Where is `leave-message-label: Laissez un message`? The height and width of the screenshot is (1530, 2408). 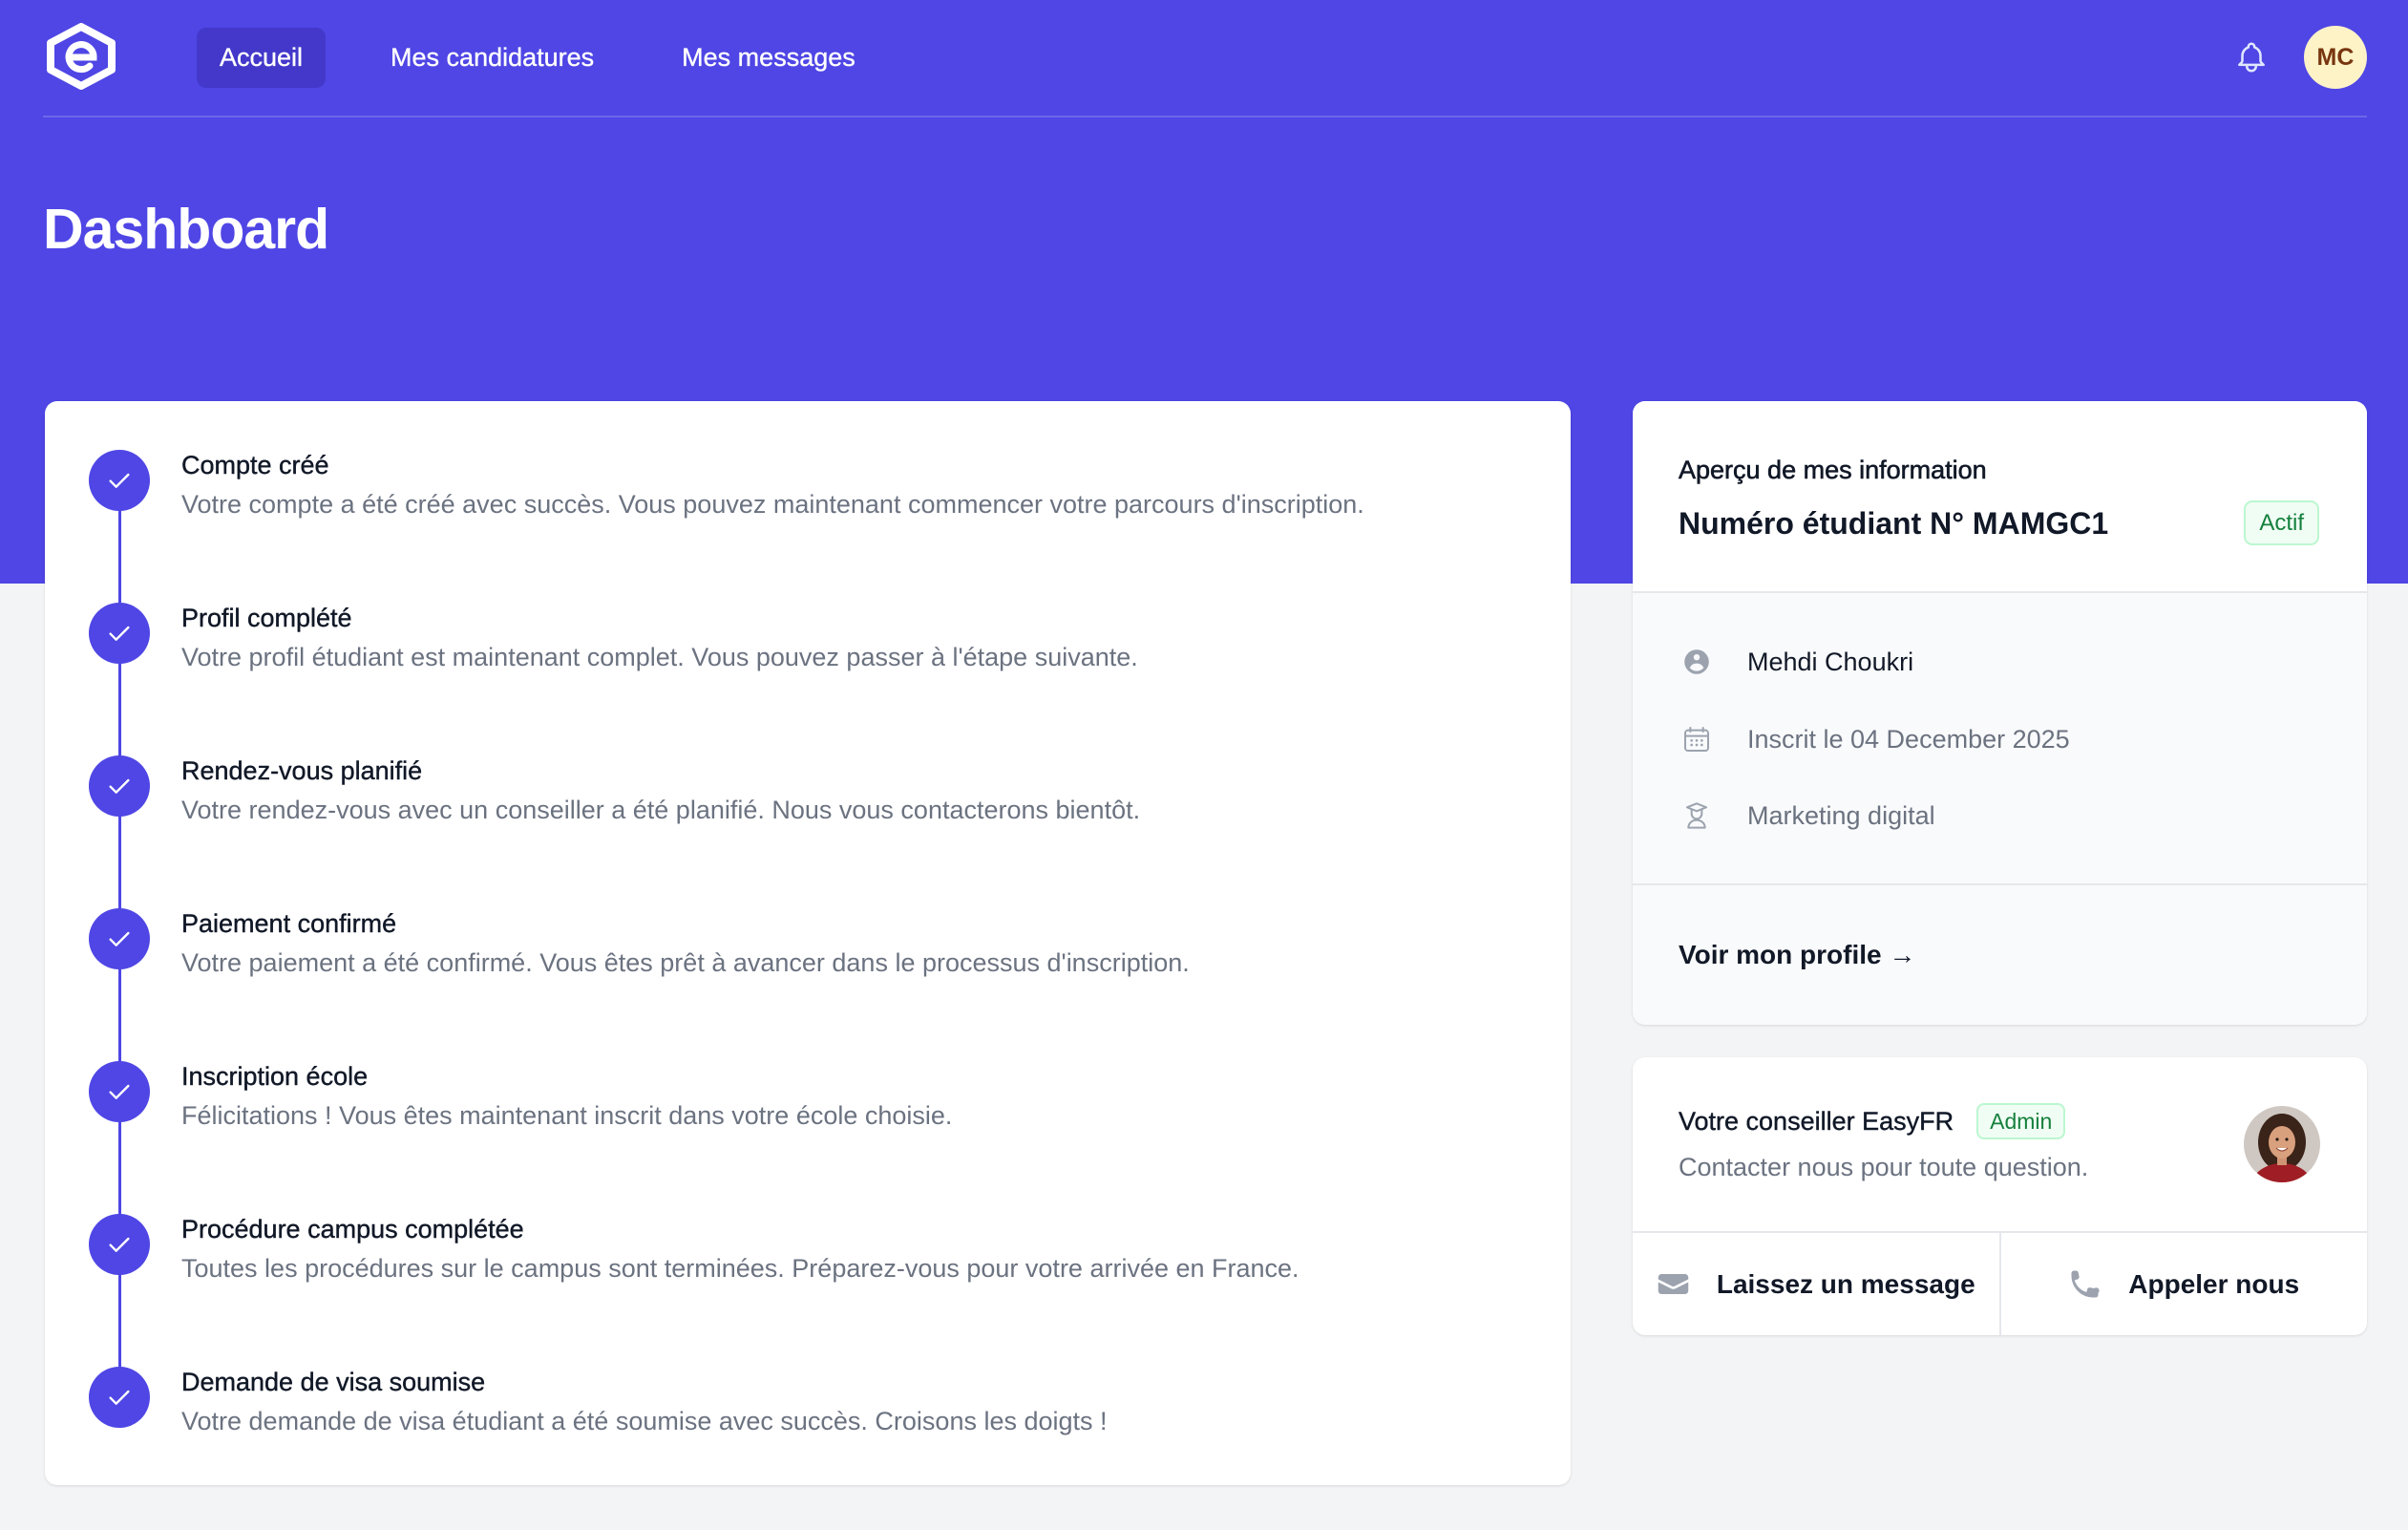
leave-message-label: Laissez un message is located at coordinates (1845, 1283).